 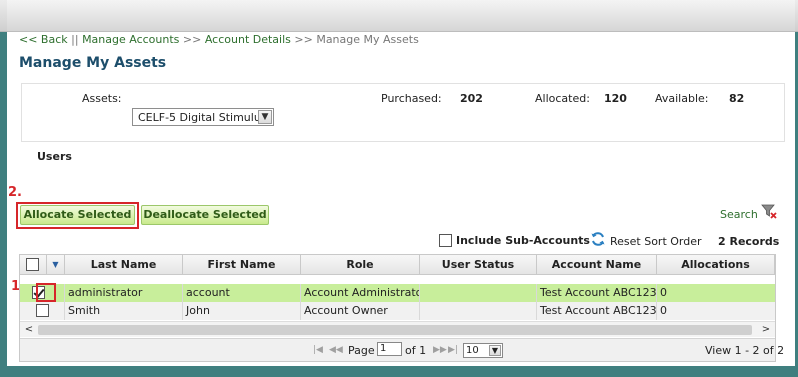 I want to click on prev-page-icon: ◀◀, so click(x=336, y=350).